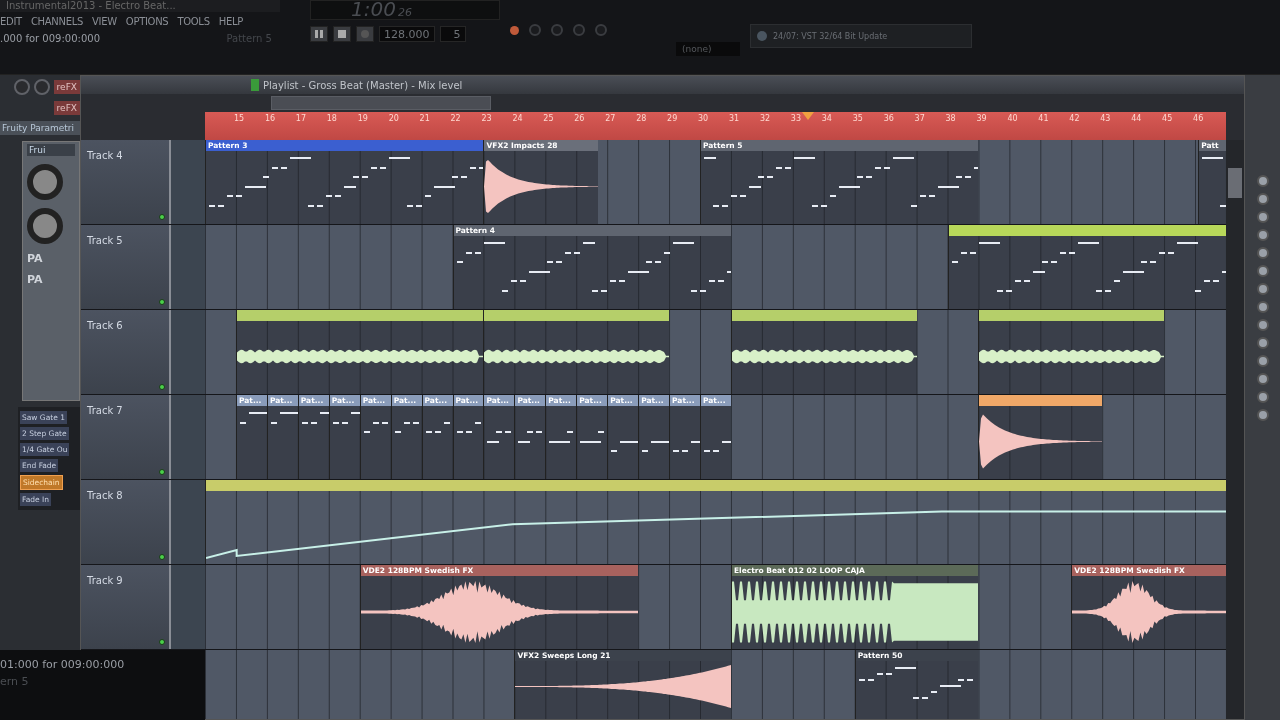 The width and height of the screenshot is (1280, 720). What do you see at coordinates (762, 36) in the screenshot?
I see `globe-icon` at bounding box center [762, 36].